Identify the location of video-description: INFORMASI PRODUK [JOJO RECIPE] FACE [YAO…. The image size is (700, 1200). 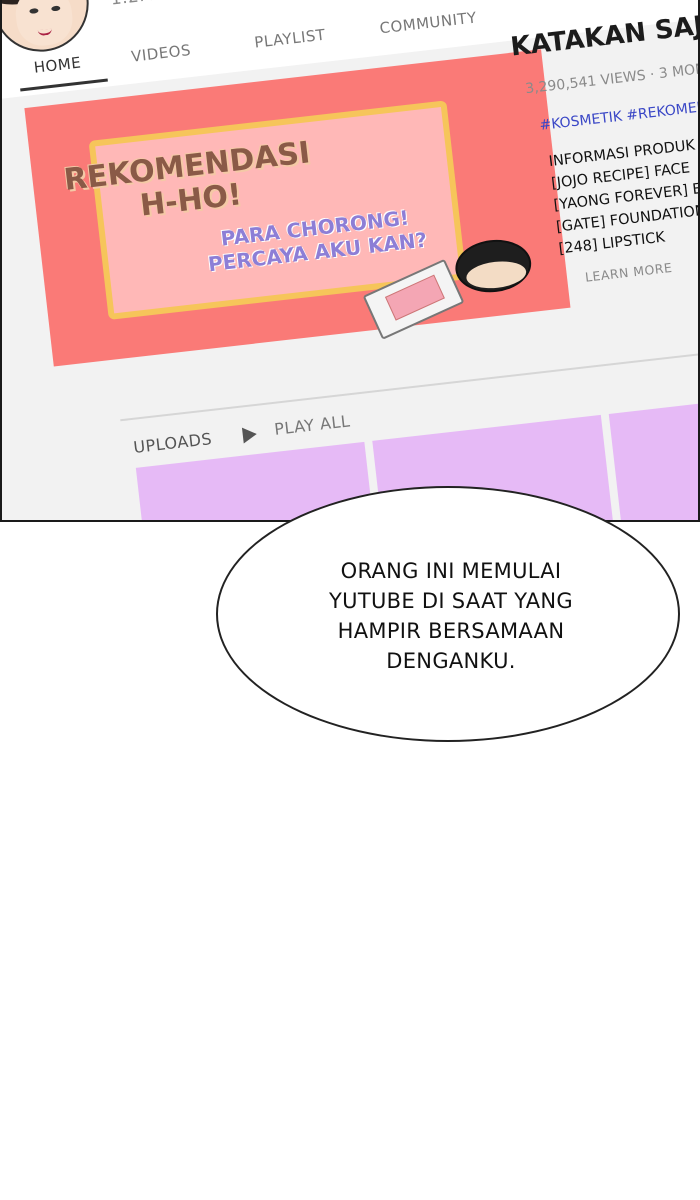
(623, 197).